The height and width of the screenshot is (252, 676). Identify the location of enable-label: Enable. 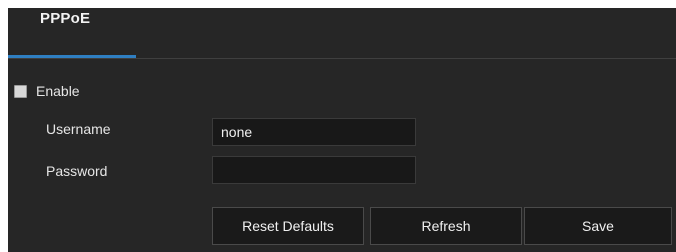
(58, 91).